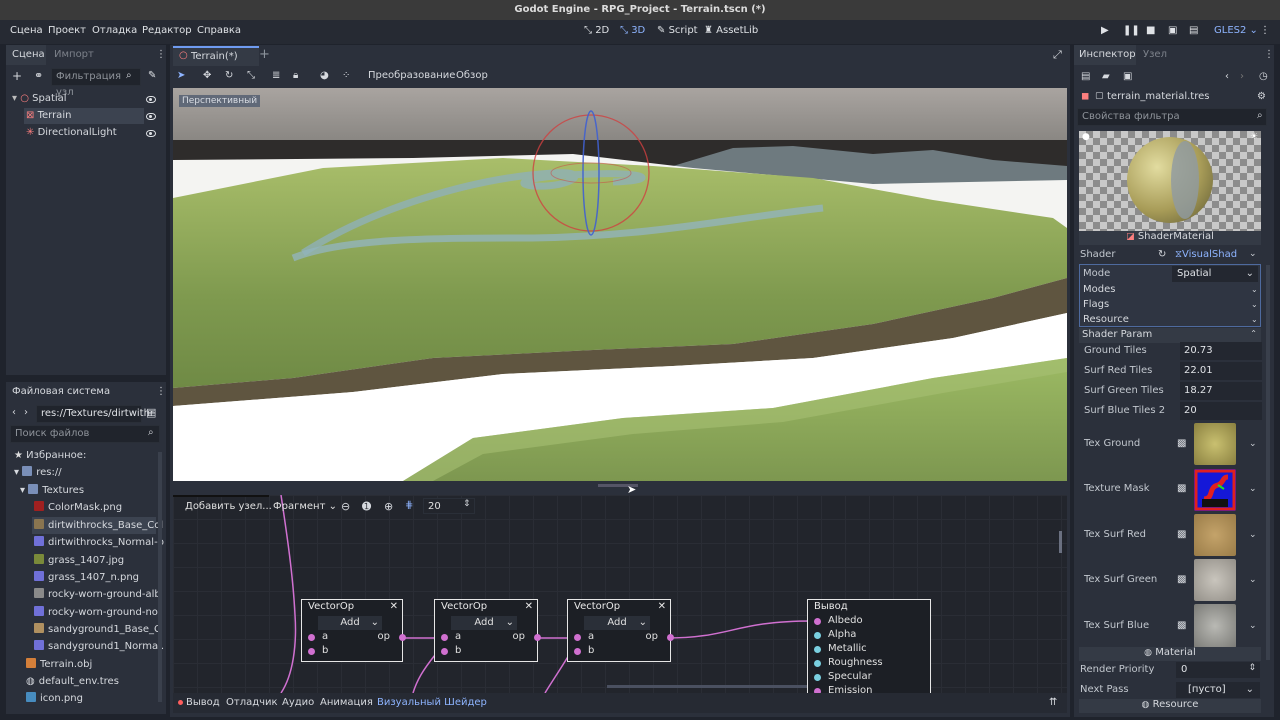 The height and width of the screenshot is (720, 1280). Describe the element at coordinates (160, 577) in the screenshot. I see `filesystem-scrollbar` at that location.